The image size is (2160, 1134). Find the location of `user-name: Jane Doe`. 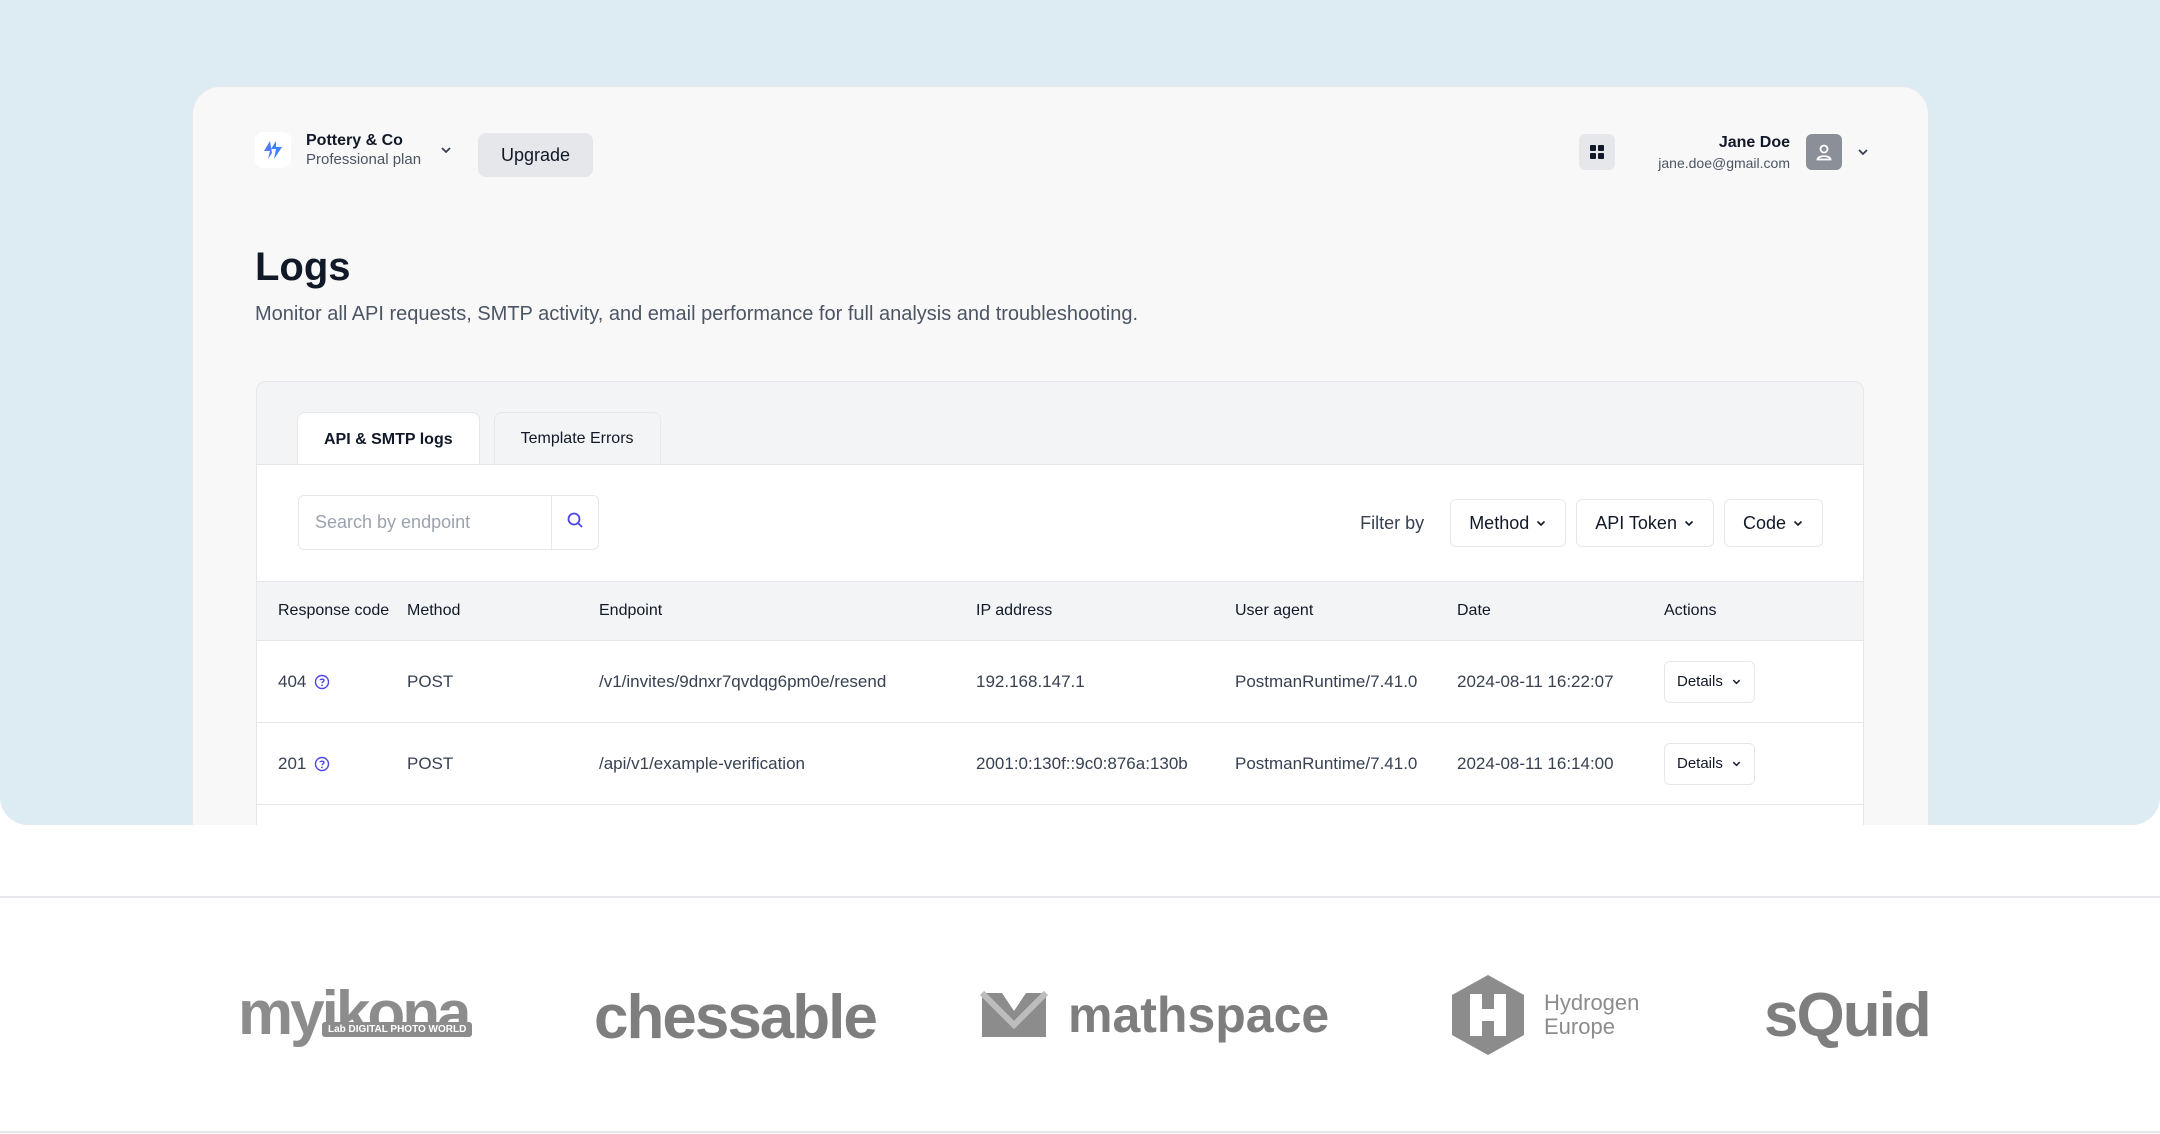

user-name: Jane Doe is located at coordinates (1754, 142).